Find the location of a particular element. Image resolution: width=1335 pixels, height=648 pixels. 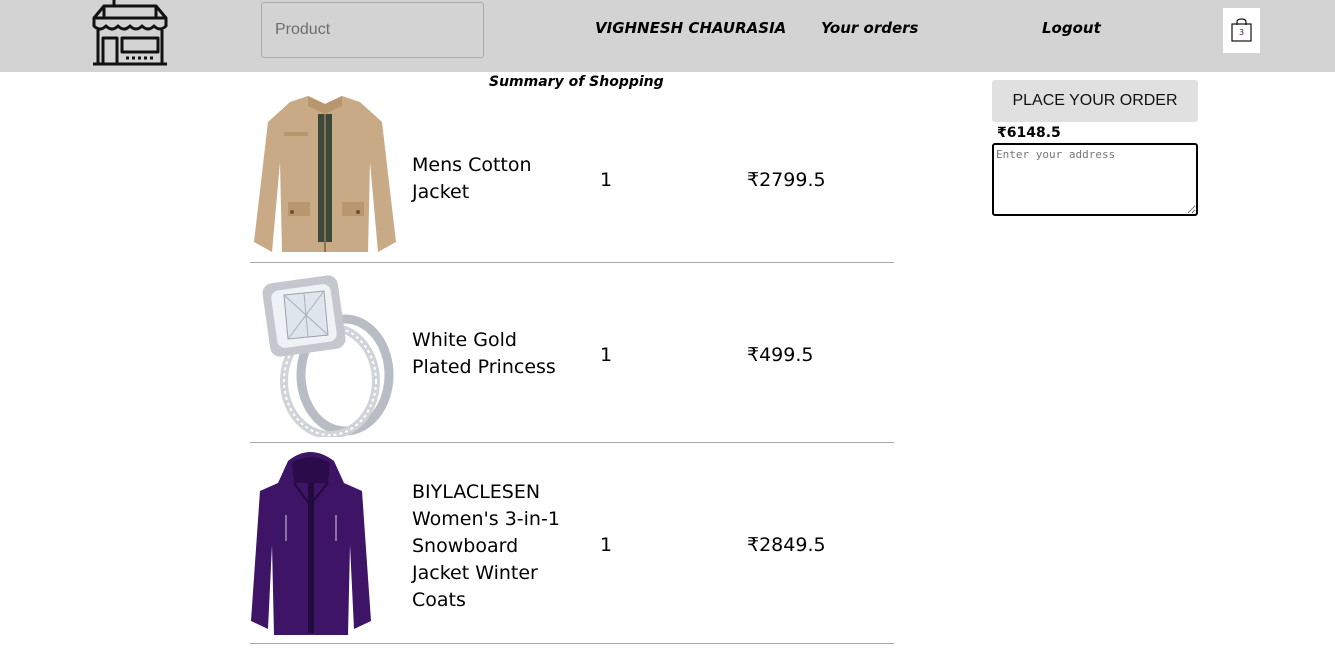

address-input is located at coordinates (1095, 179).